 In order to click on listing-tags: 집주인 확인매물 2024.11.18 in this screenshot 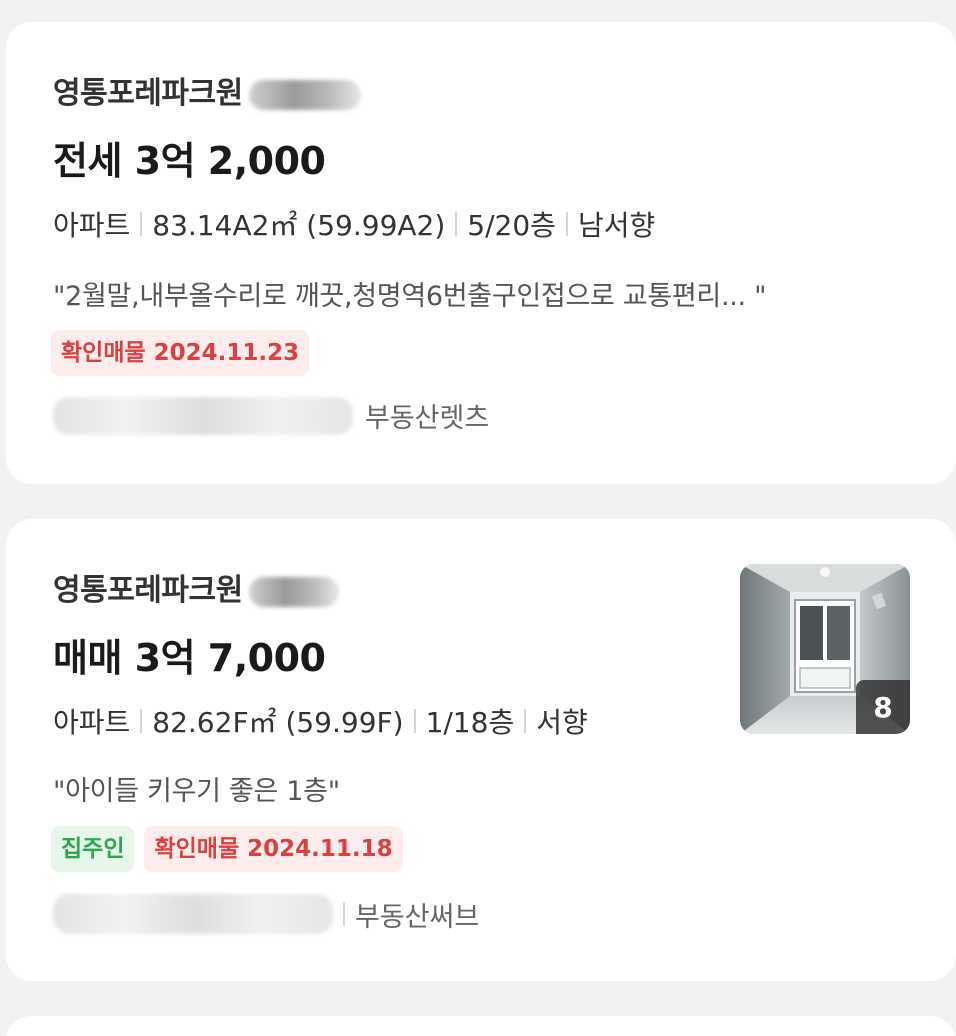, I will do `click(227, 849)`.